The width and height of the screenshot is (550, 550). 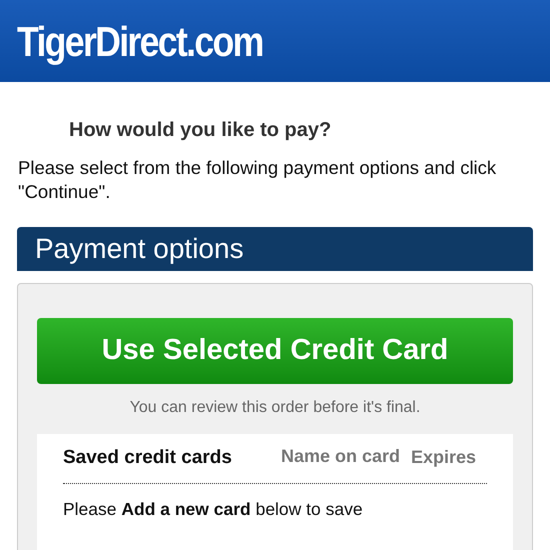 What do you see at coordinates (140, 41) in the screenshot?
I see `logo: TigerDirect.com` at bounding box center [140, 41].